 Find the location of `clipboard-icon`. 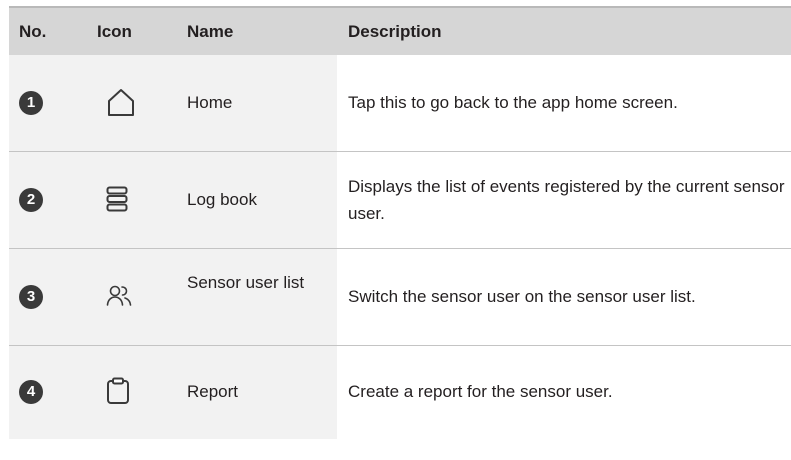

clipboard-icon is located at coordinates (118, 391).